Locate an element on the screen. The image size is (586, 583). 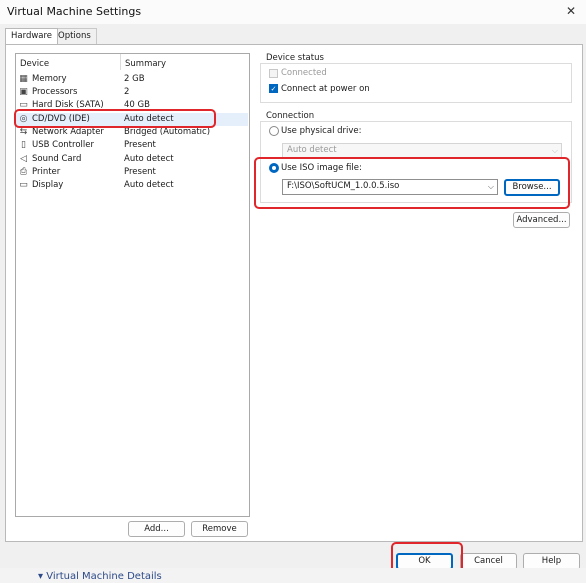
device-summary: 2 is located at coordinates (127, 92).